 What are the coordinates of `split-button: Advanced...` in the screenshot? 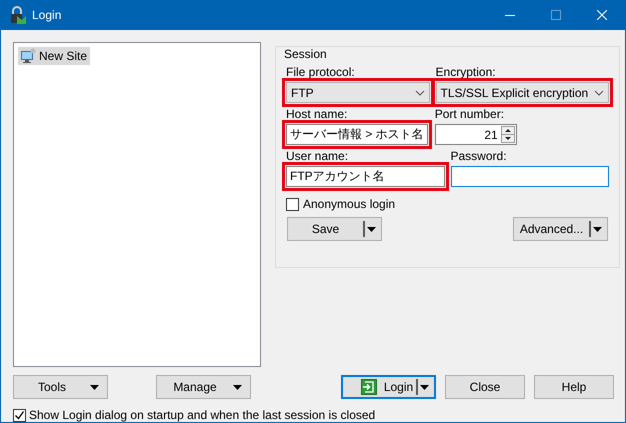 It's located at (560, 229).